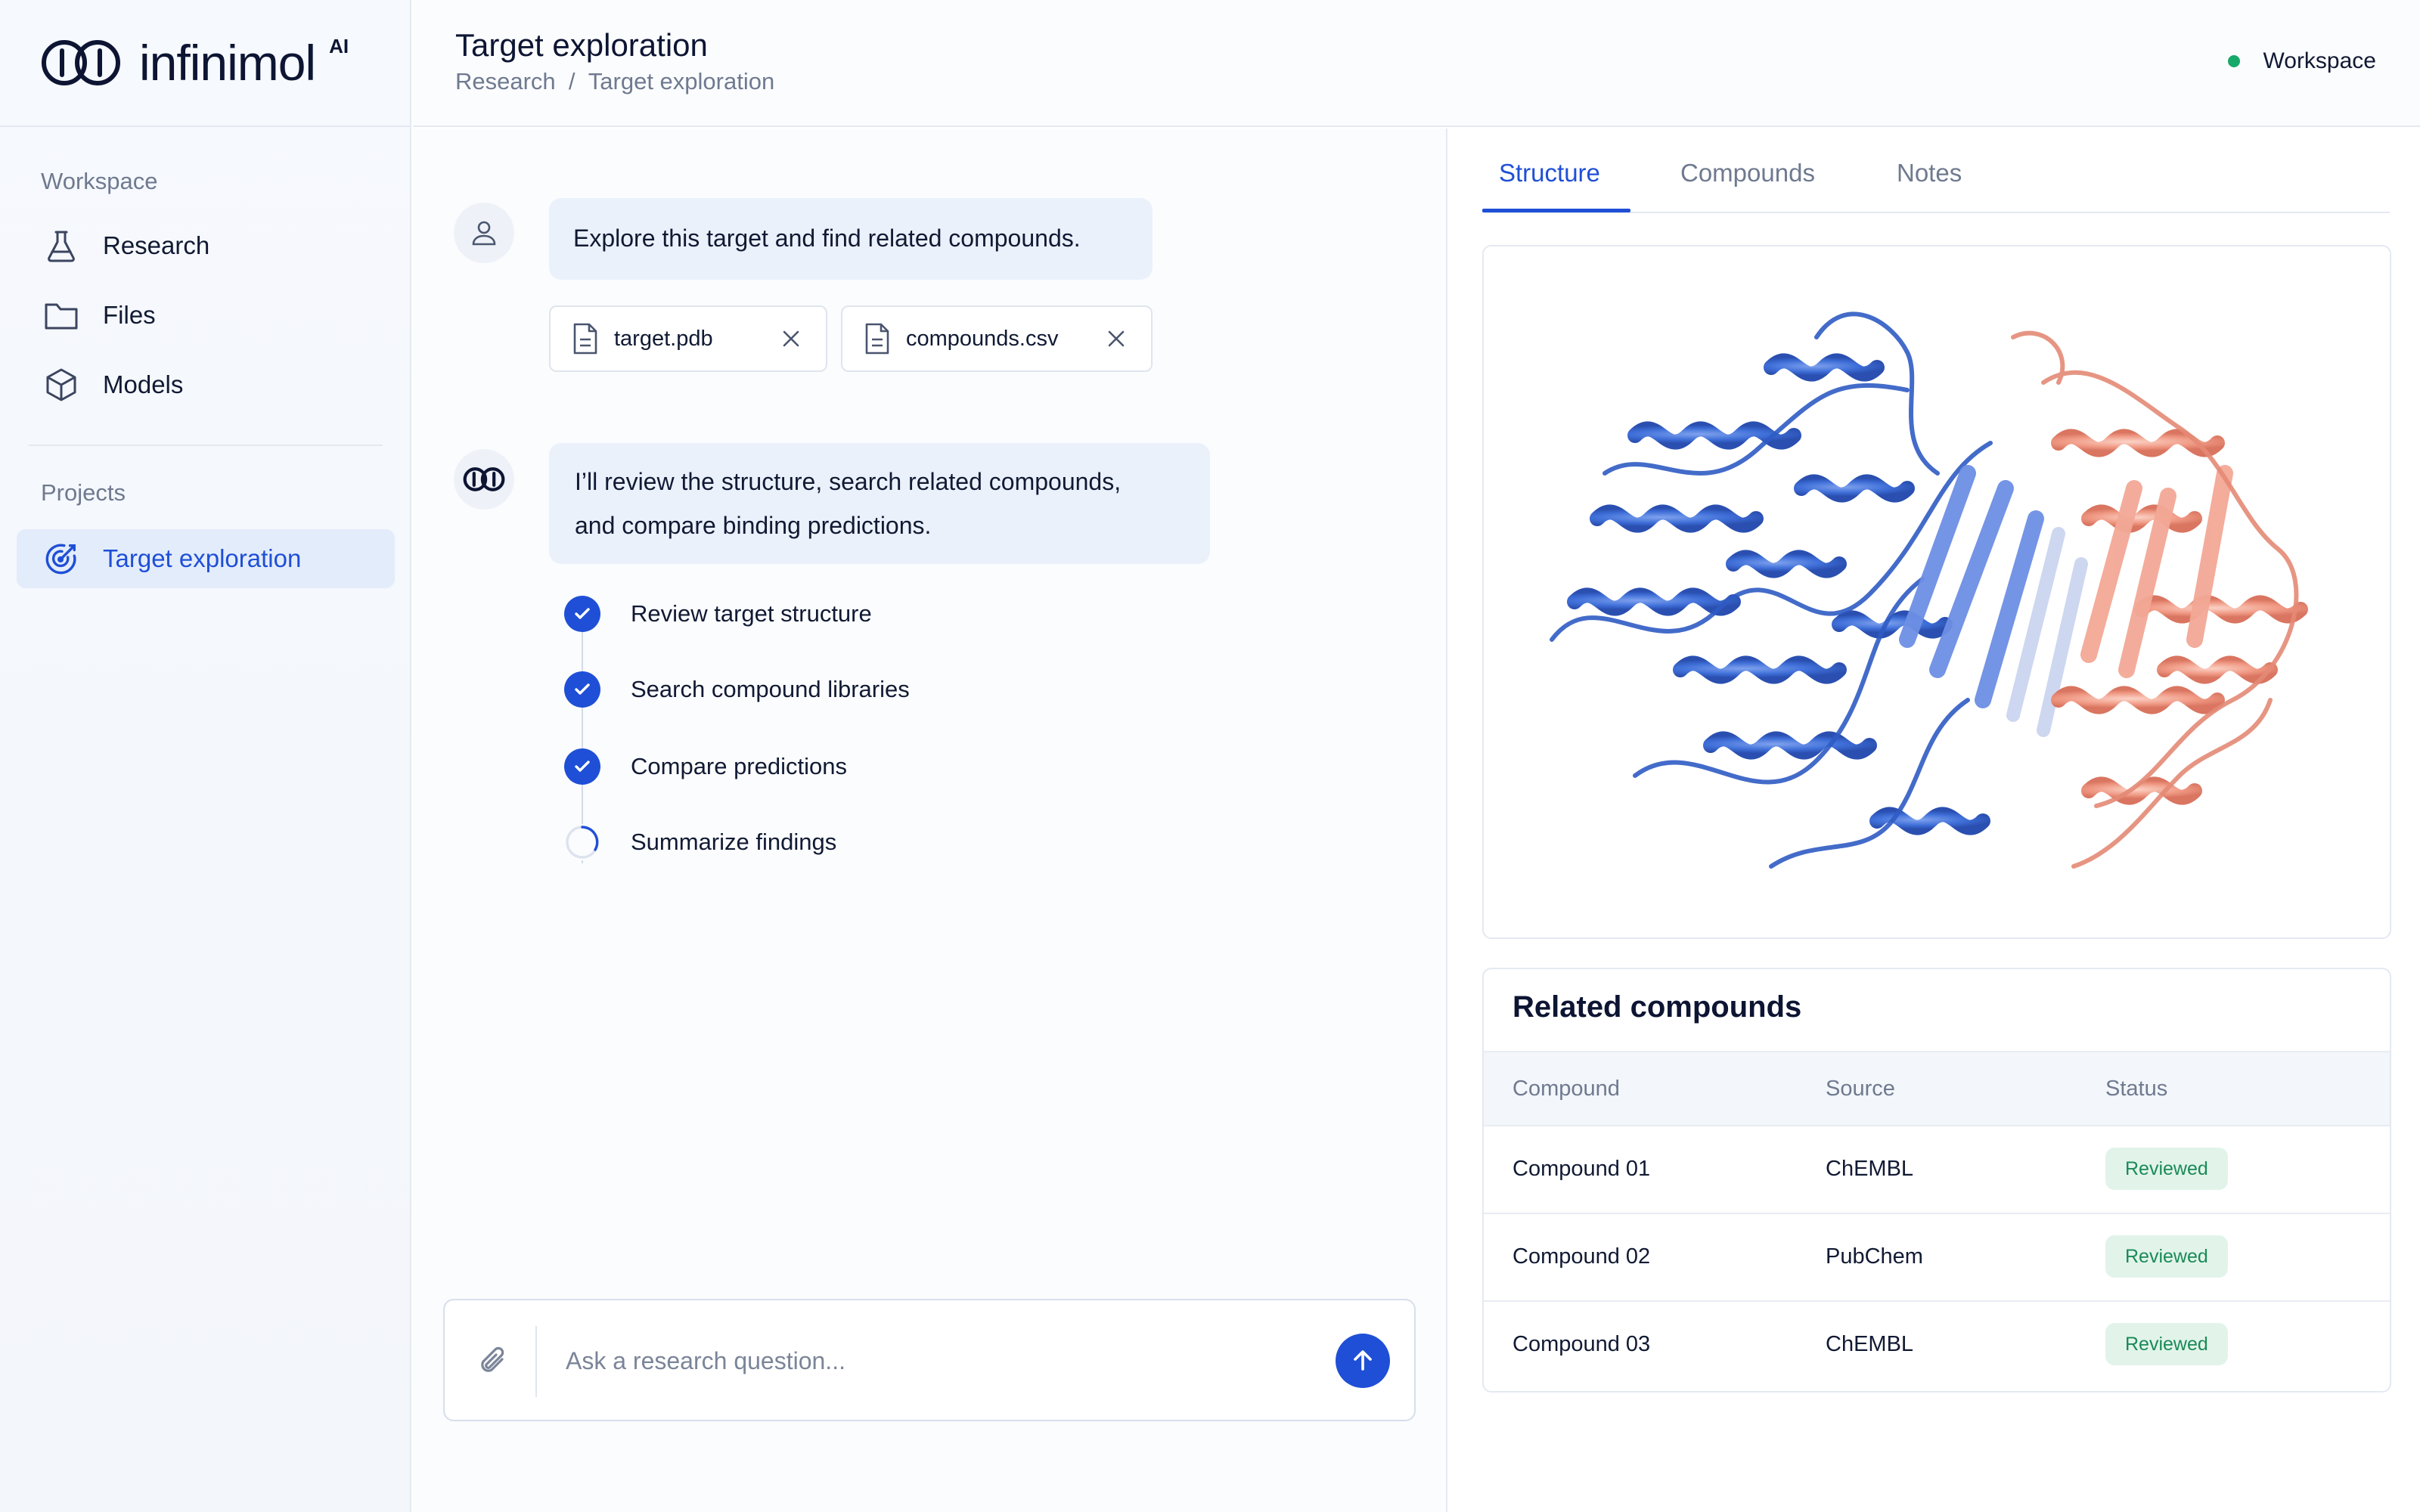 The width and height of the screenshot is (2420, 1512). I want to click on user-icon, so click(484, 233).